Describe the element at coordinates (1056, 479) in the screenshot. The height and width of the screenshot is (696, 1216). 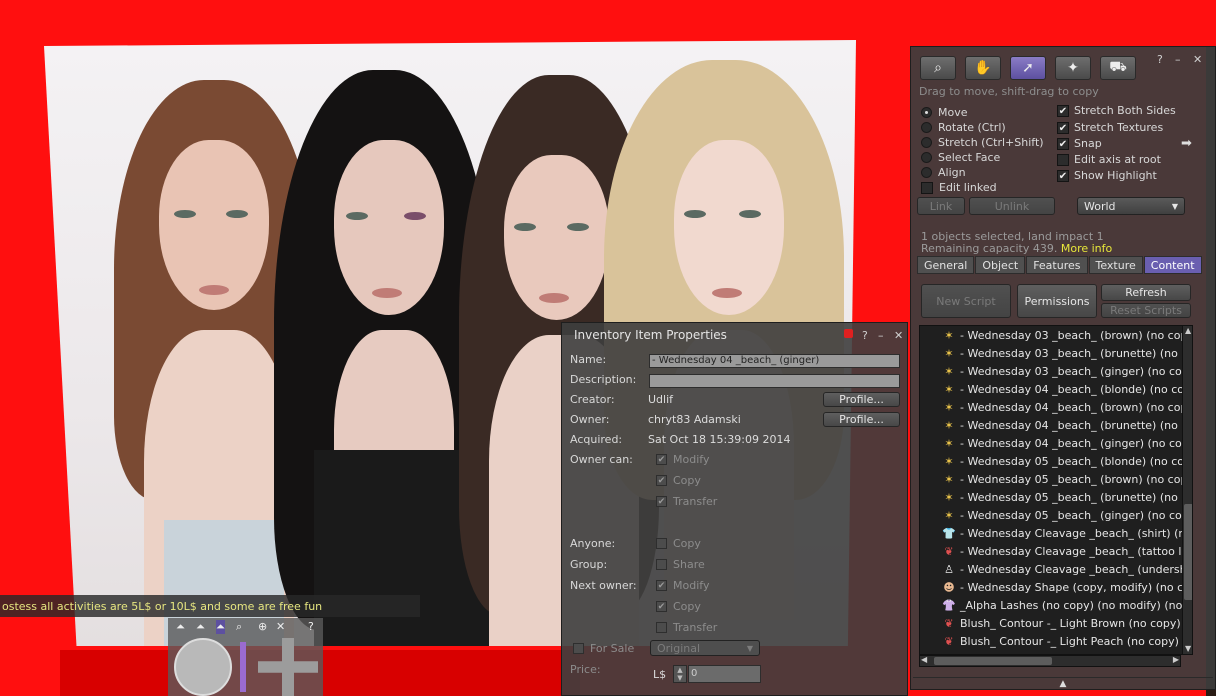
I see `list-item: ✶ - Wednesday 05 _beach_ (brown) (no cop` at that location.